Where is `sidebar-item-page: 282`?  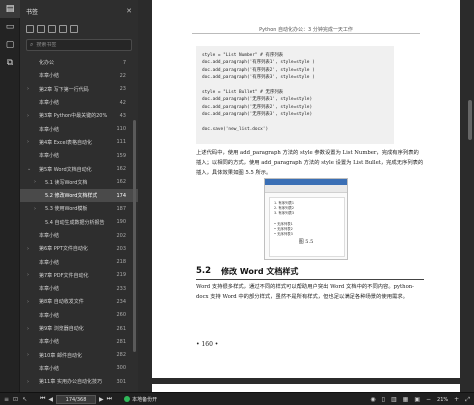 sidebar-item-page: 282 is located at coordinates (121, 355).